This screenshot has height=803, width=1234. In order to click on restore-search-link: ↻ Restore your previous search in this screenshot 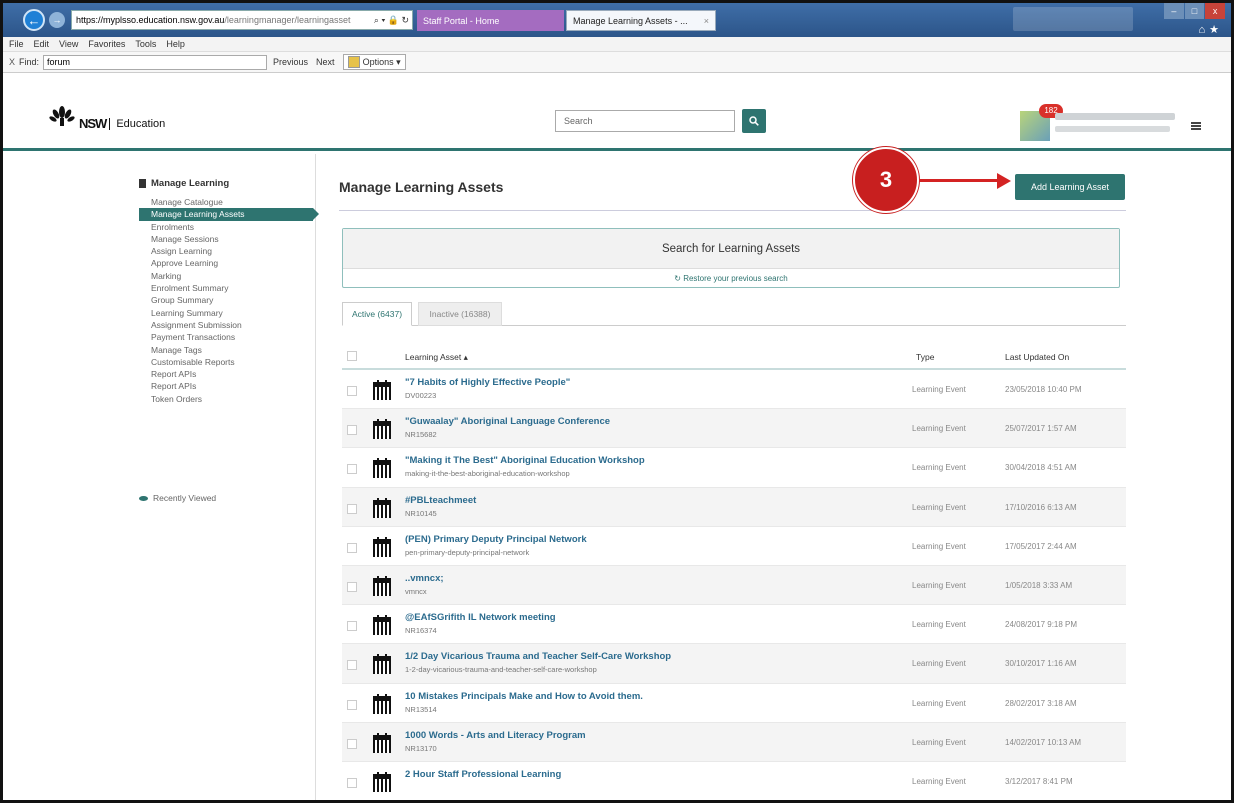, I will do `click(731, 278)`.